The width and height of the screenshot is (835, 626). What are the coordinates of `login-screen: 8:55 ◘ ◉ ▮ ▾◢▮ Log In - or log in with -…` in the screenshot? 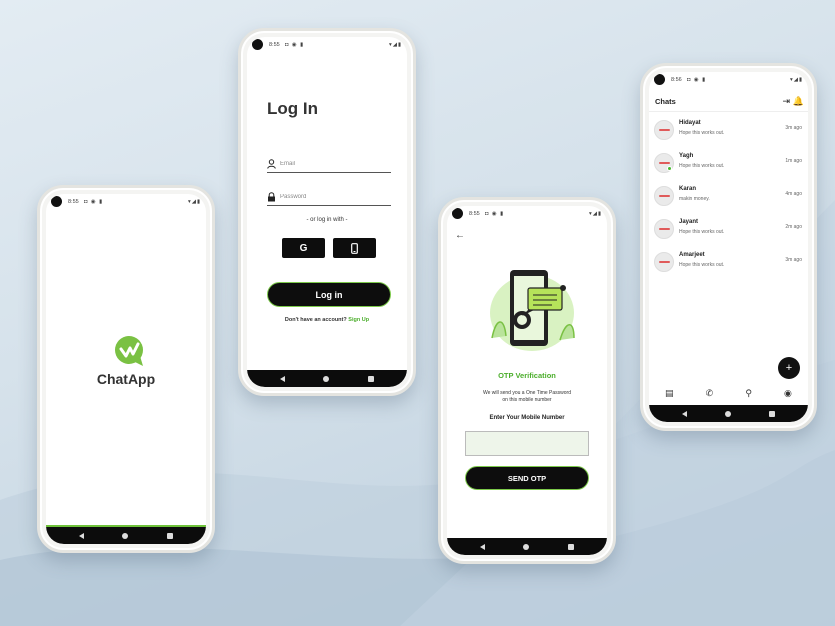 It's located at (327, 212).